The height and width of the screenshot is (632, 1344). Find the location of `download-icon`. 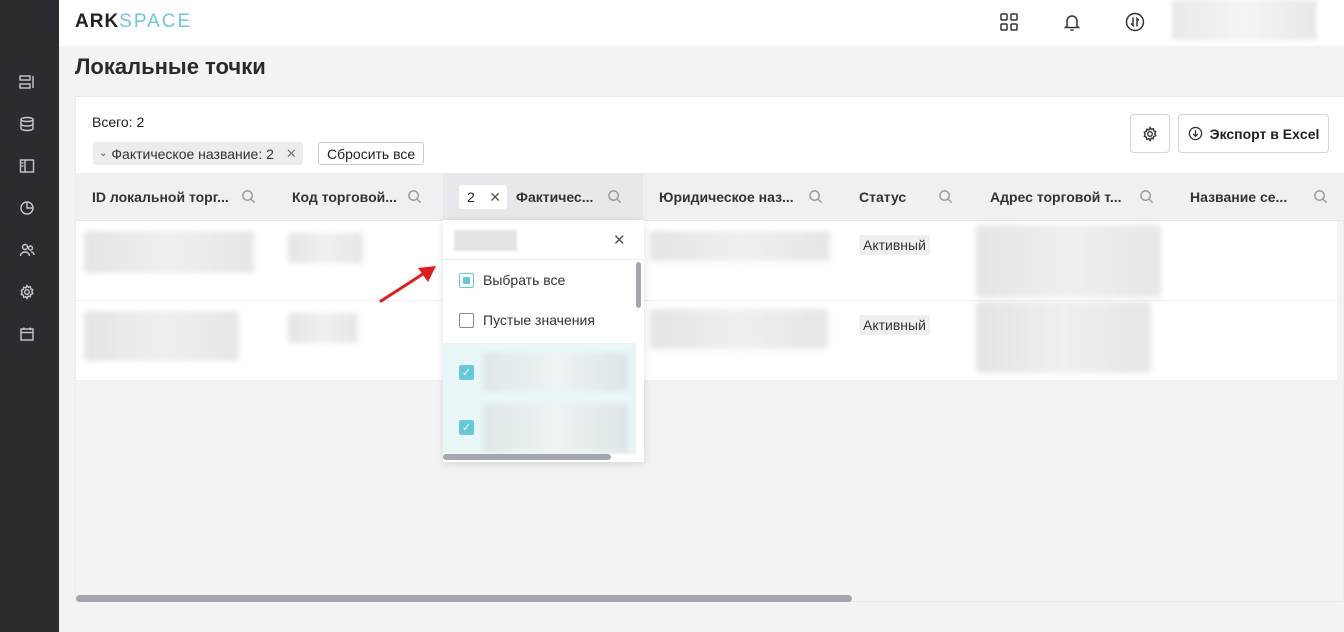

download-icon is located at coordinates (1195, 133).